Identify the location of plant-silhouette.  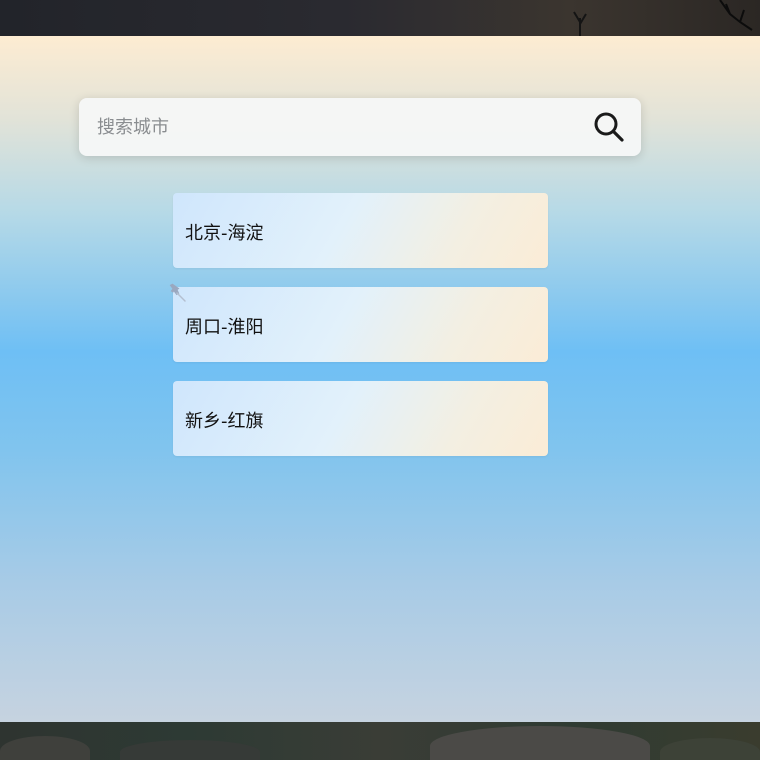
(580, 23).